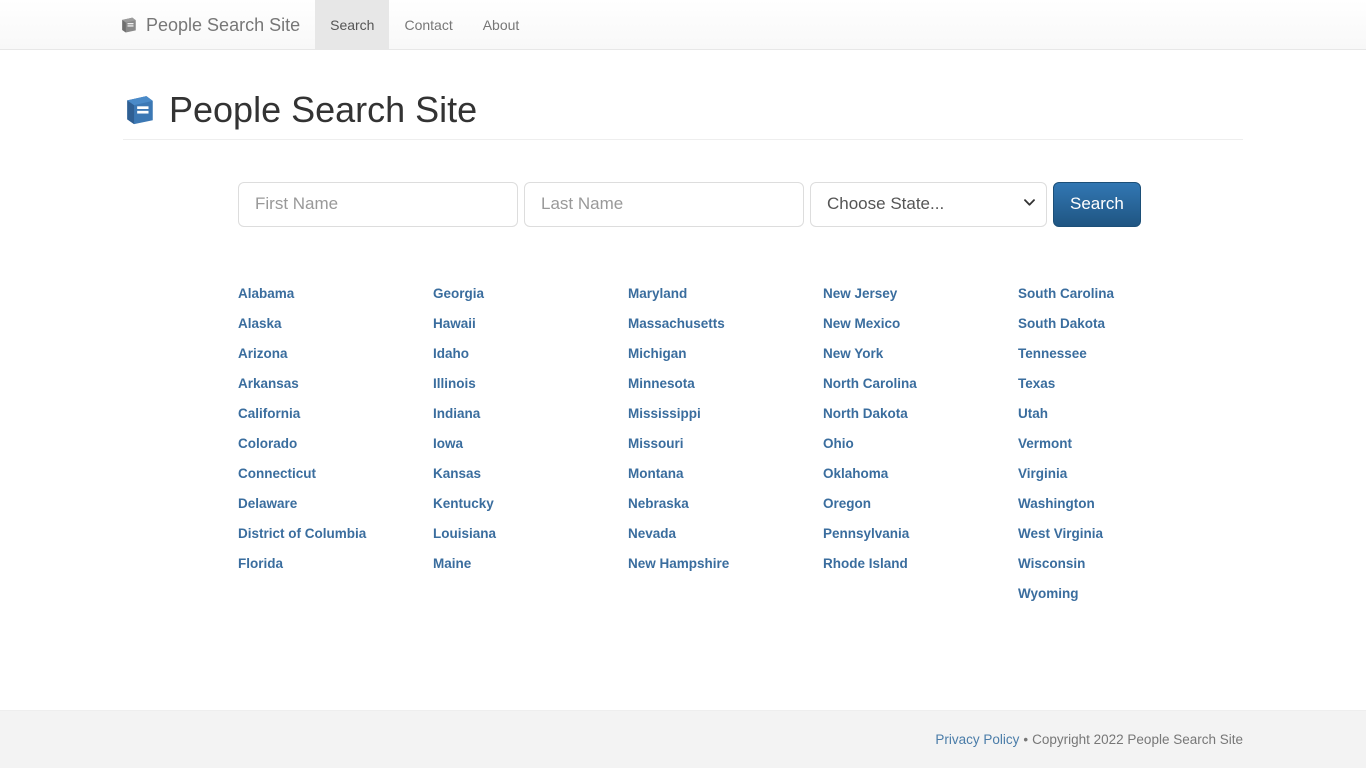  Describe the element at coordinates (664, 204) in the screenshot. I see `last-name-input` at that location.